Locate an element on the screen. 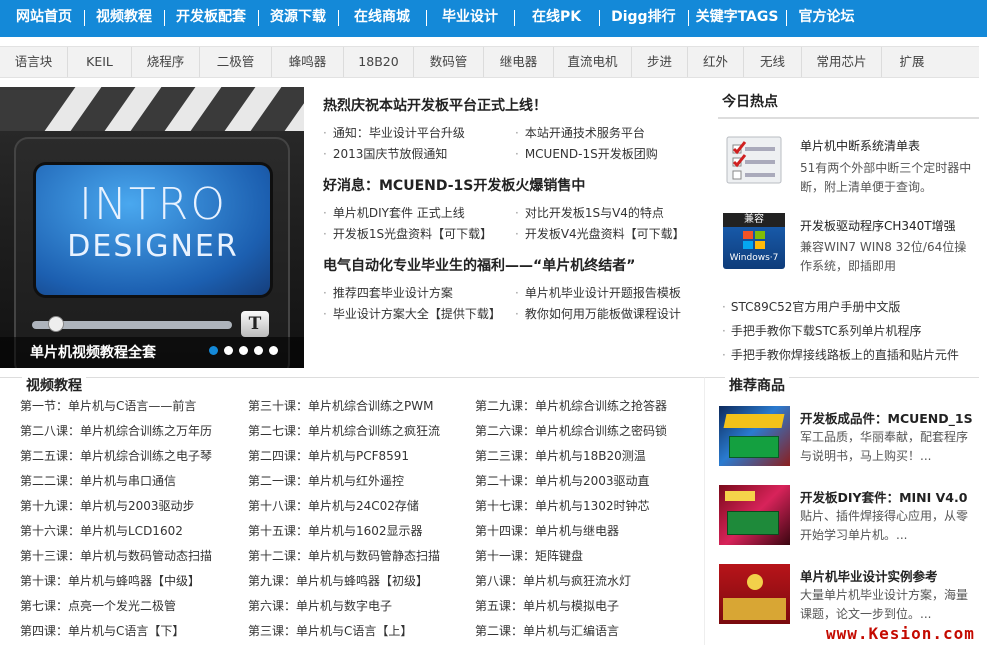 This screenshot has height=645, width=987. product-title: 开发板成品件：MCUEND_1S is located at coordinates (886, 417).